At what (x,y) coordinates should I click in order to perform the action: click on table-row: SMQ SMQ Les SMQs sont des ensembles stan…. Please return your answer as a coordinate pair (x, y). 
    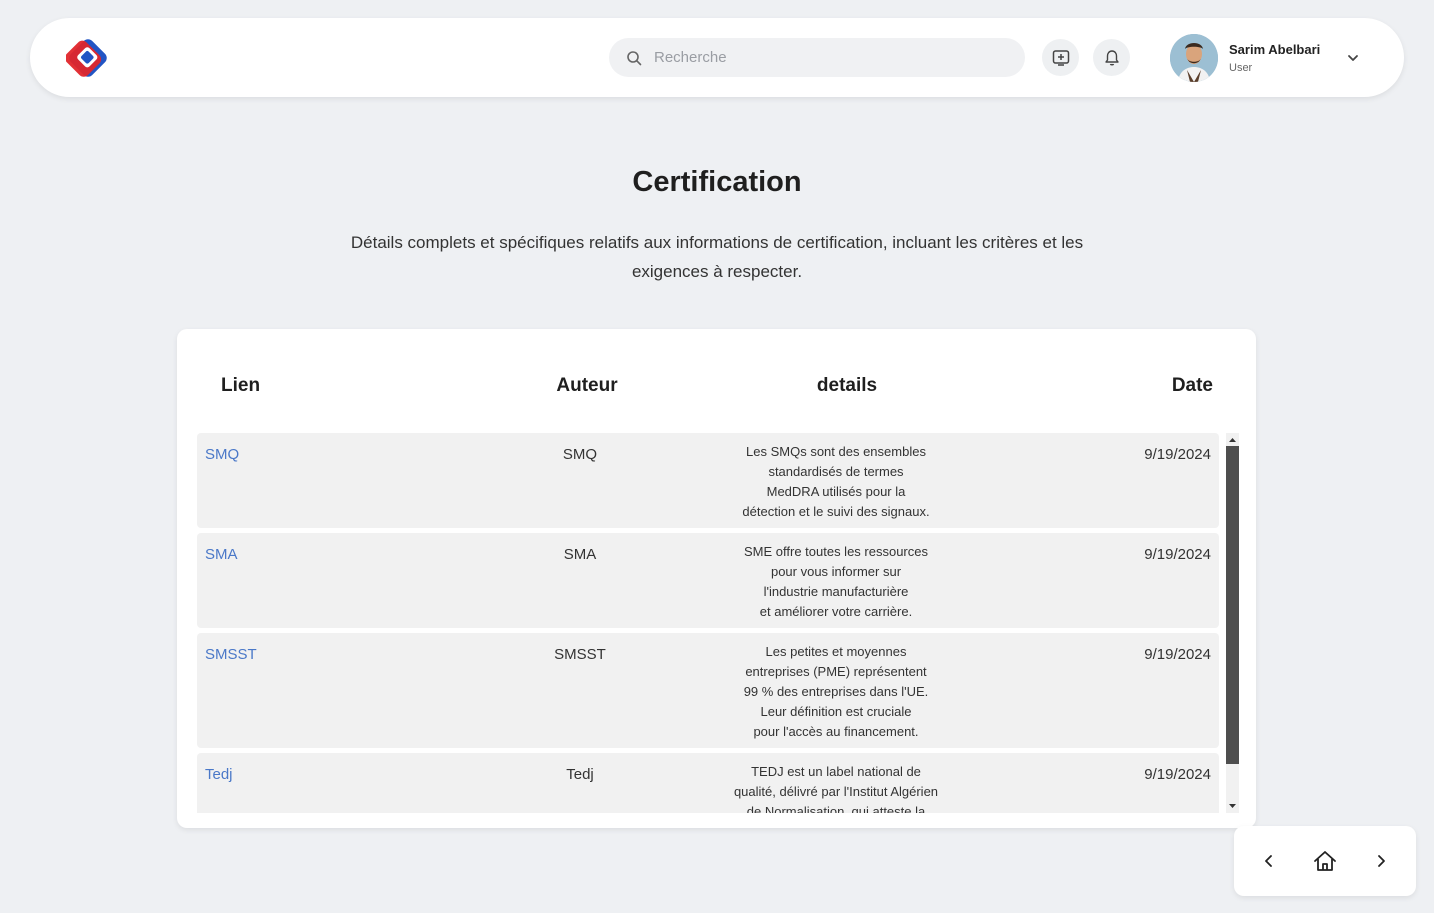
    Looking at the image, I should click on (708, 480).